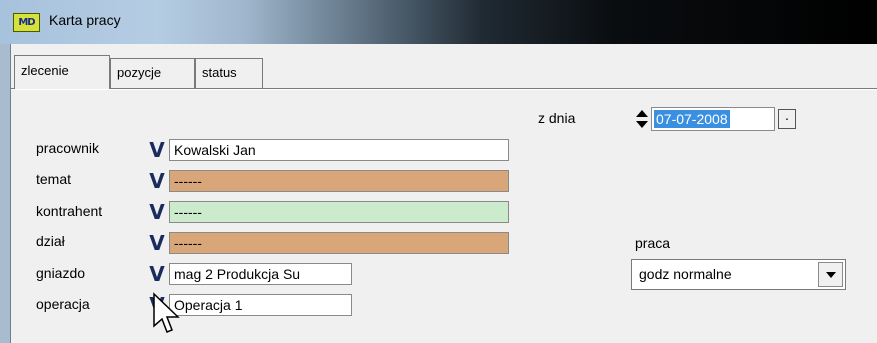 The width and height of the screenshot is (877, 343). Describe the element at coordinates (685, 274) in the screenshot. I see `praca-selected-value: godz normalne` at that location.